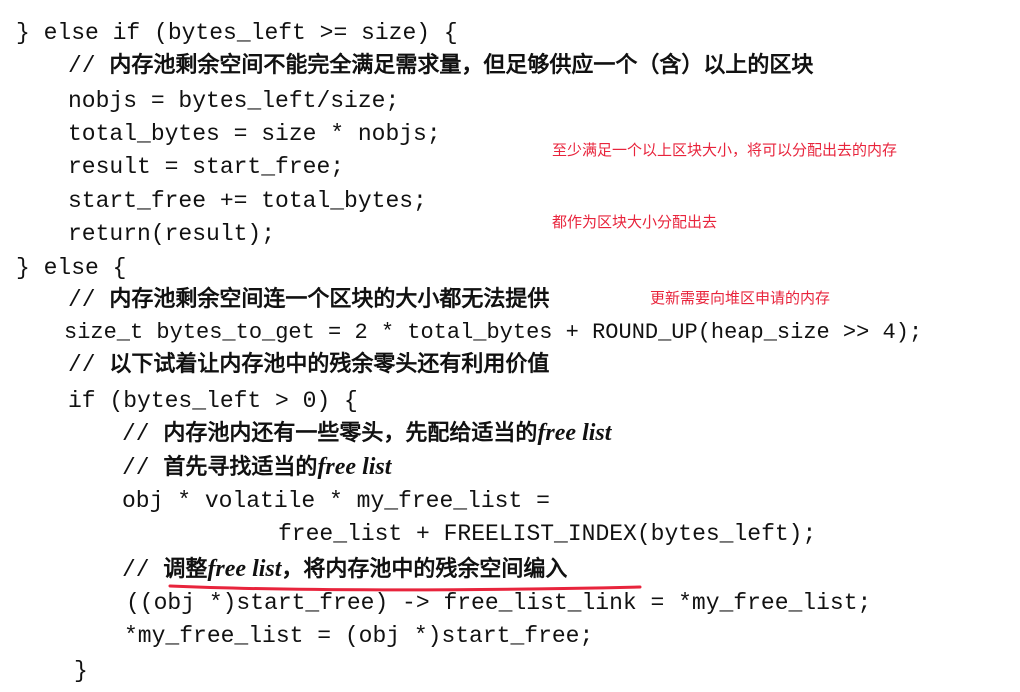 The height and width of the screenshot is (692, 1020). I want to click on code-line-else: } else {, so click(71, 268).